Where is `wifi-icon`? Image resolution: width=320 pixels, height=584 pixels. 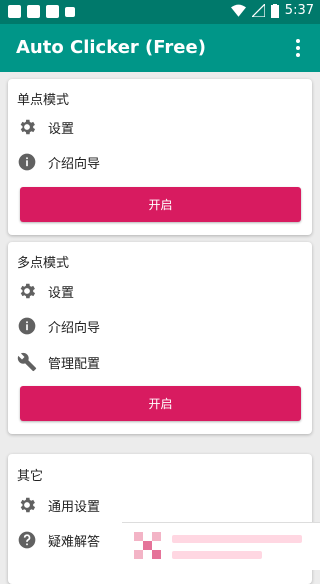 wifi-icon is located at coordinates (238, 10).